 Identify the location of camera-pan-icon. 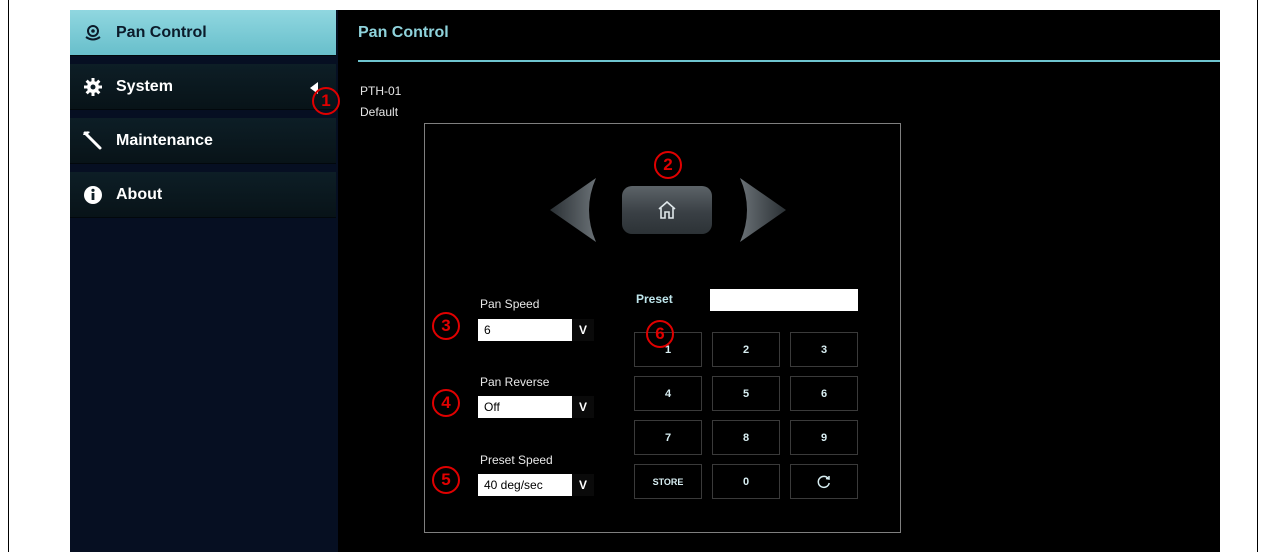
(93, 33).